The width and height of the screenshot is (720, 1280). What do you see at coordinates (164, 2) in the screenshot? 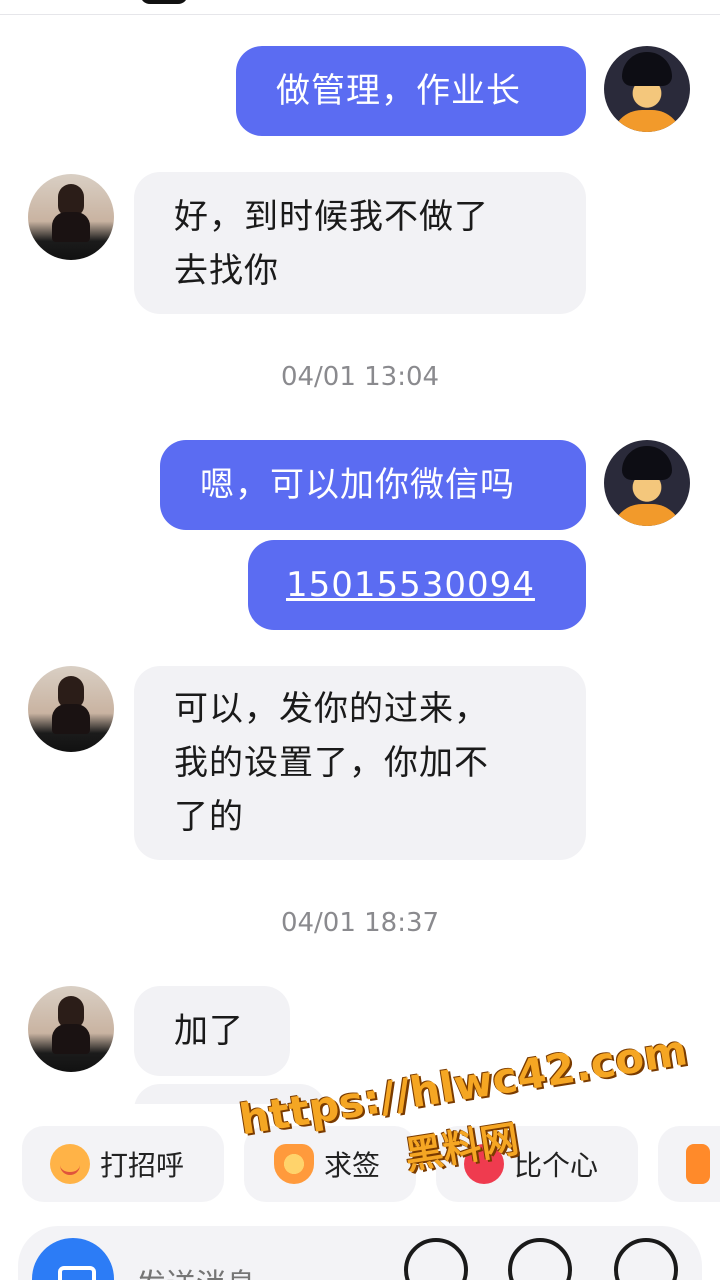
I see `top-bar-stub` at bounding box center [164, 2].